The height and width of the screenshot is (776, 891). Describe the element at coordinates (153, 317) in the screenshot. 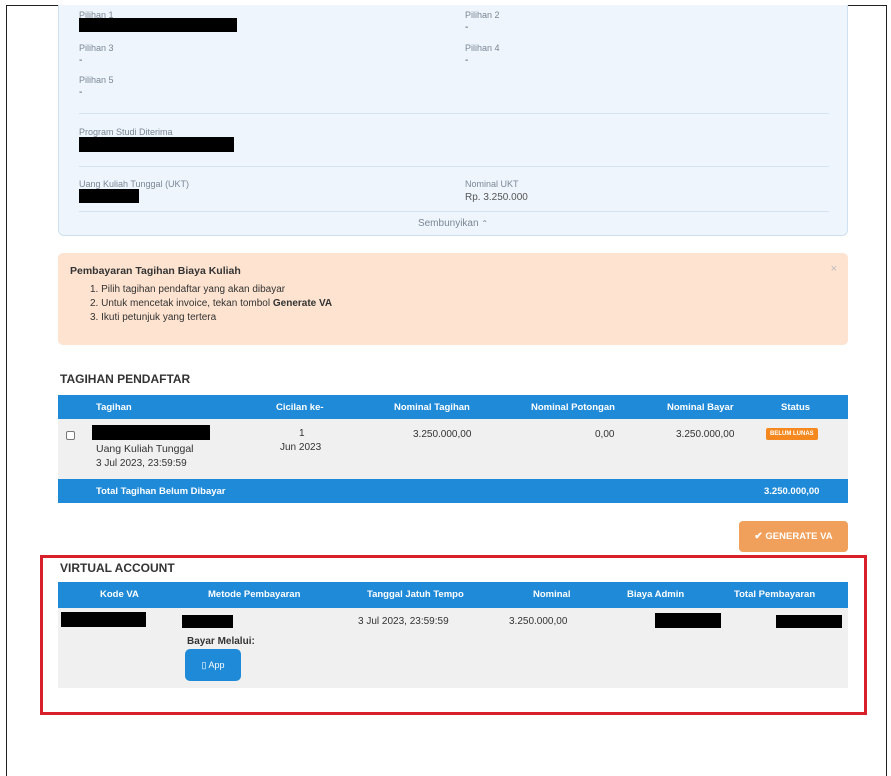

I see `instruction-step-3: 3. Ikuti petunjuk yang tertera` at that location.